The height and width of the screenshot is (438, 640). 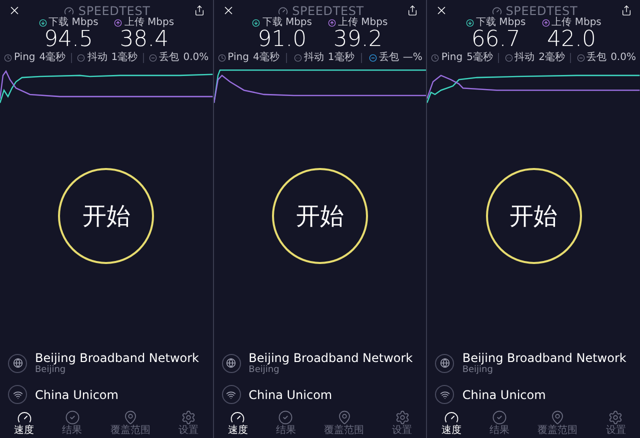 What do you see at coordinates (282, 40) in the screenshot?
I see `download-speed: 91.0` at bounding box center [282, 40].